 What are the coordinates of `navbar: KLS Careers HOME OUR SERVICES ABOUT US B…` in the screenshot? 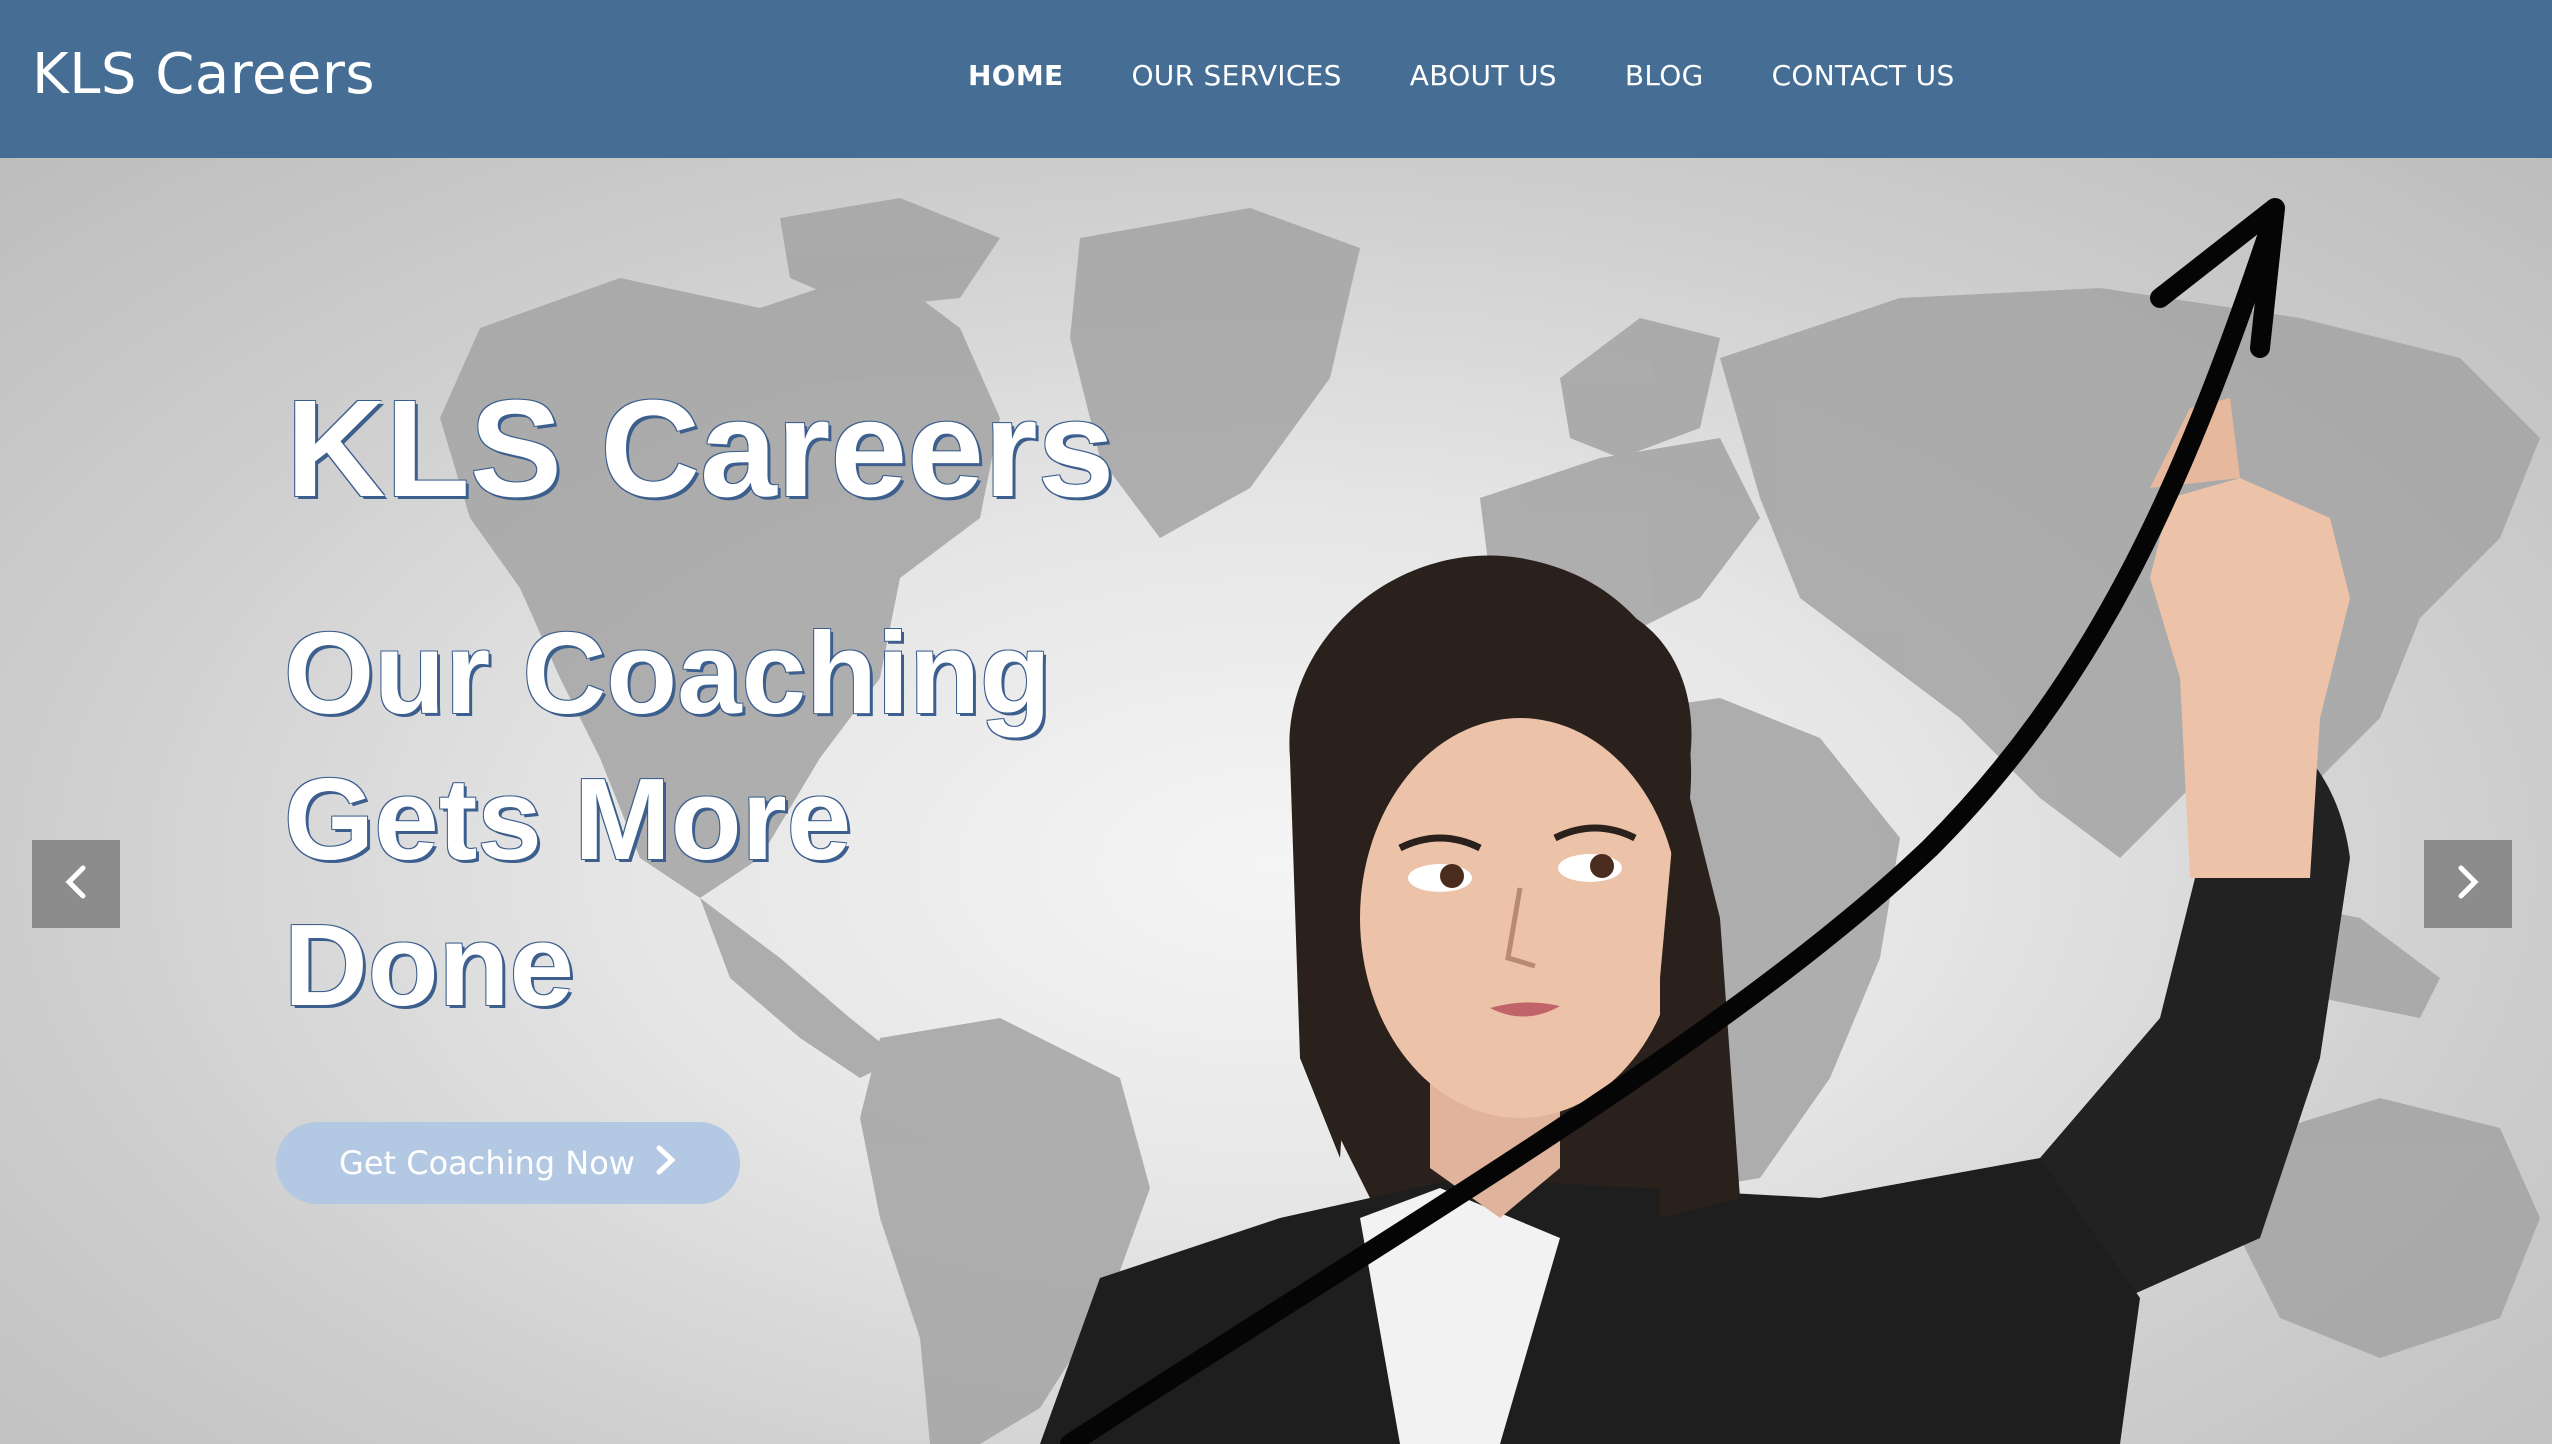 It's located at (1276, 79).